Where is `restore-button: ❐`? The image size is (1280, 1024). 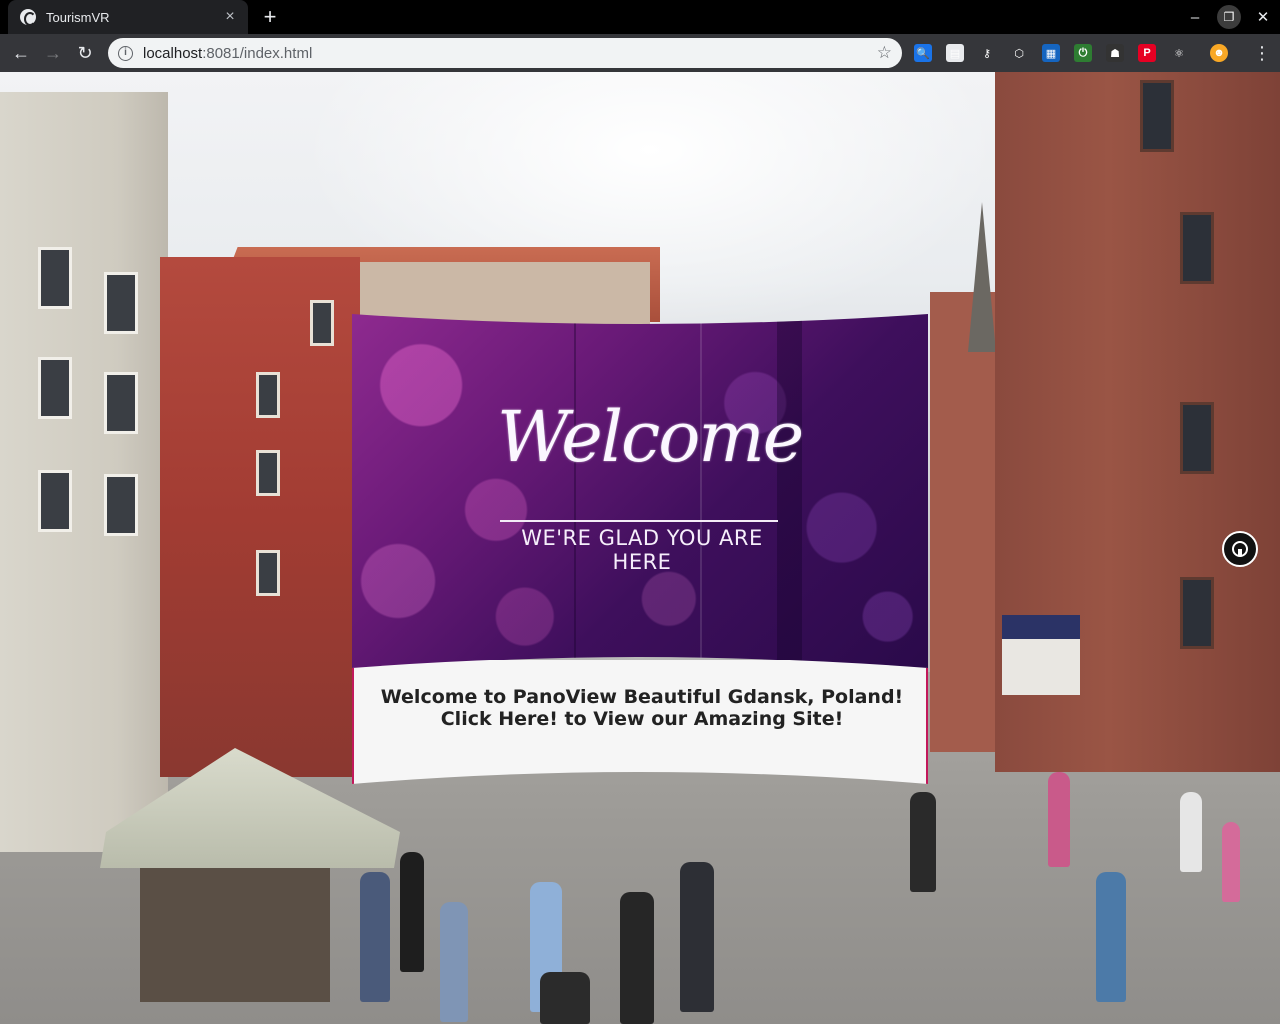 restore-button: ❐ is located at coordinates (1229, 17).